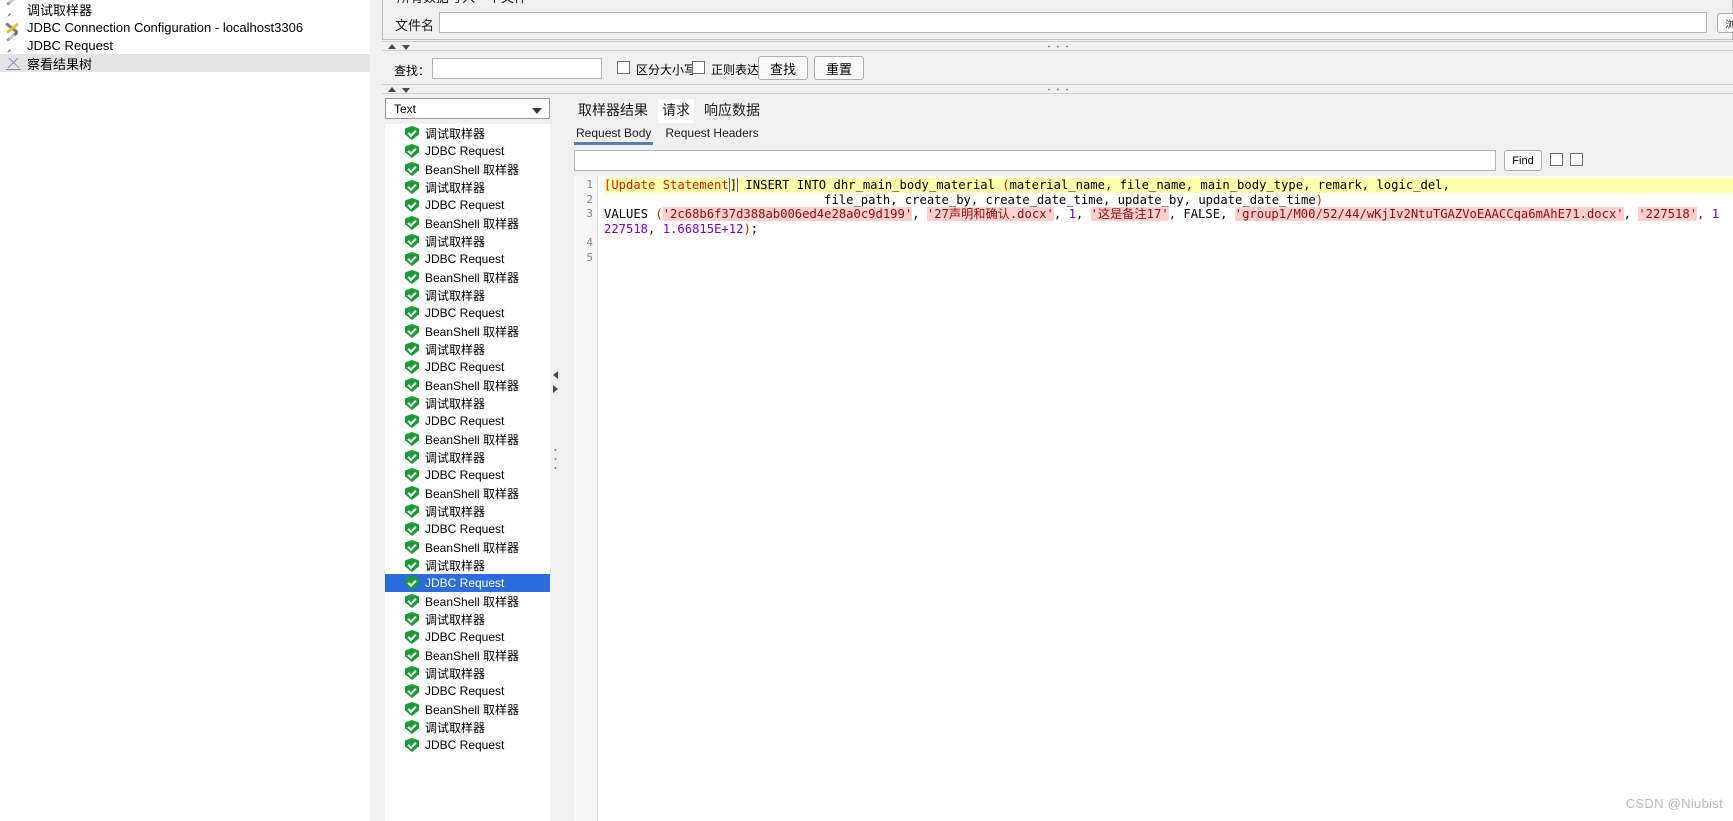 Image resolution: width=1733 pixels, height=821 pixels. What do you see at coordinates (1035, 160) in the screenshot?
I see `find-input` at bounding box center [1035, 160].